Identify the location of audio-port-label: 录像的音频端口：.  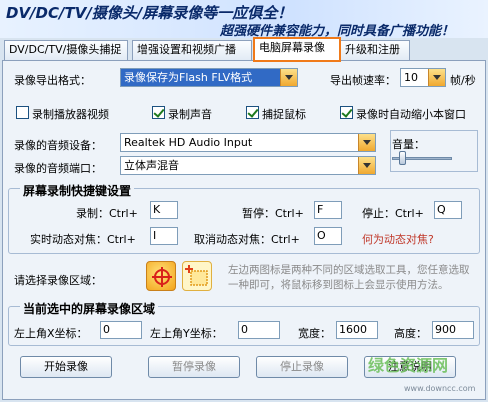
(58, 168).